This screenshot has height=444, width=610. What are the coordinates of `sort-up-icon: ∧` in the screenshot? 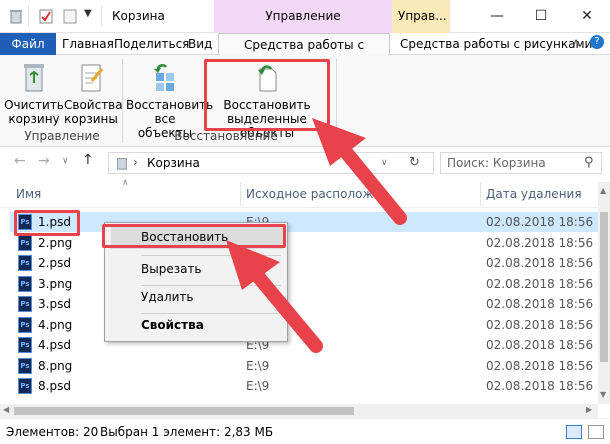 It's located at (125, 183).